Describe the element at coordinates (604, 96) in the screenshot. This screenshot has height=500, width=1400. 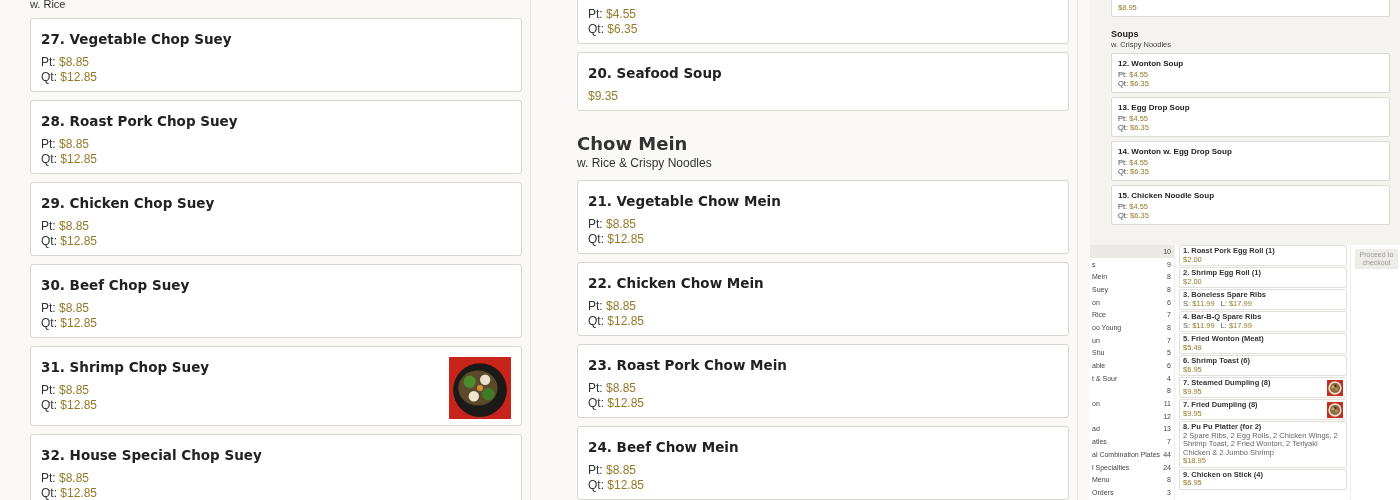
I see `item-price: $9.35` at that location.